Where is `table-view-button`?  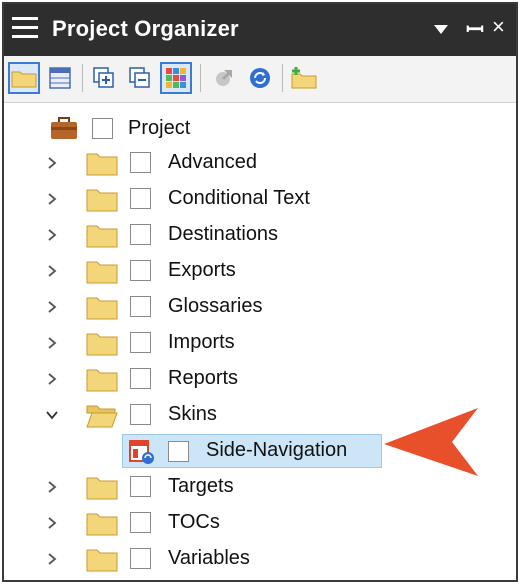
table-view-button is located at coordinates (60, 78).